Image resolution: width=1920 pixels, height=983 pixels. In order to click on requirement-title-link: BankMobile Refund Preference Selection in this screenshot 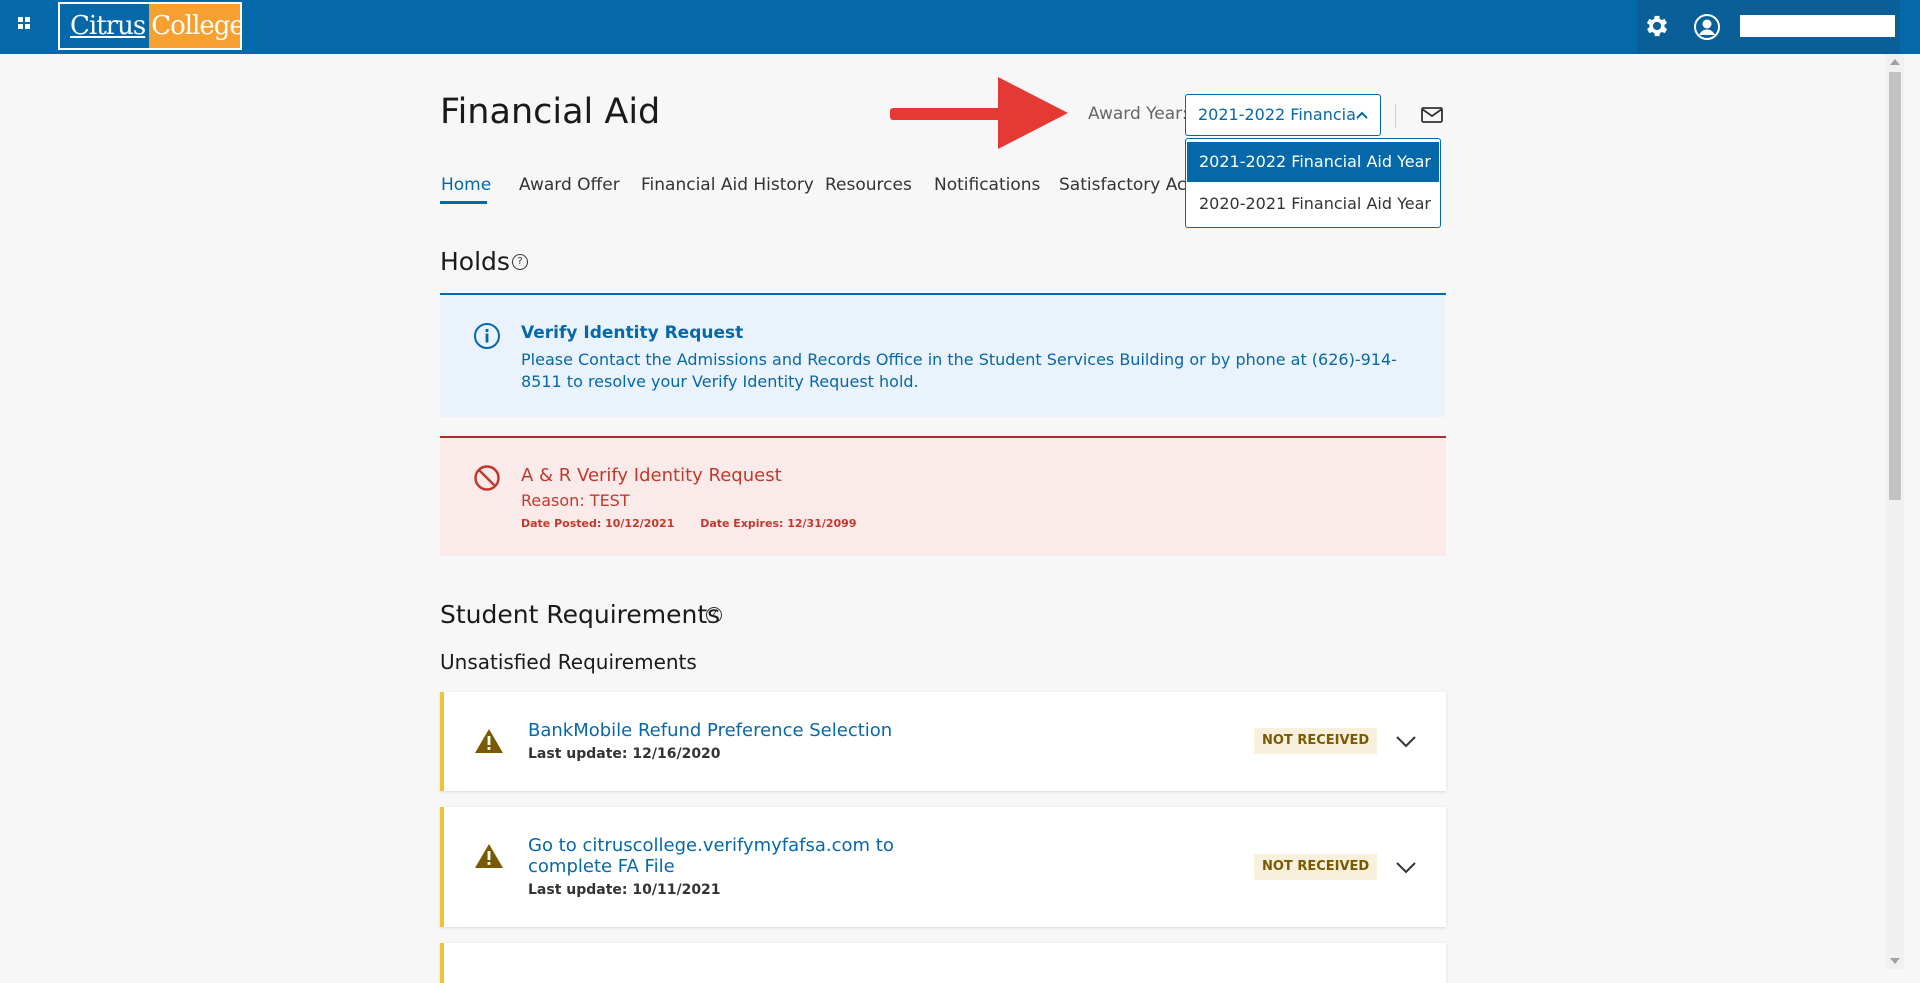, I will do `click(710, 730)`.